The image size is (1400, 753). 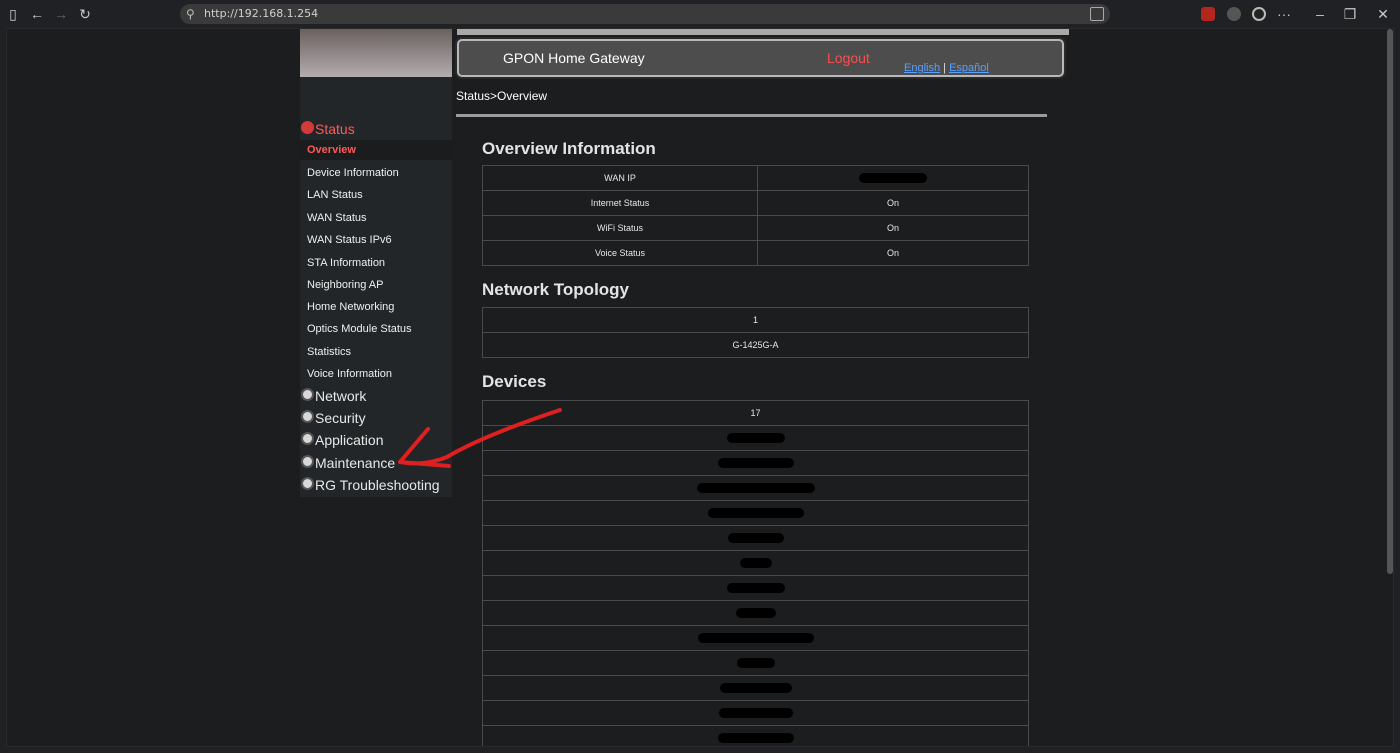 I want to click on table-row: G-1425G-A, so click(x=755, y=345).